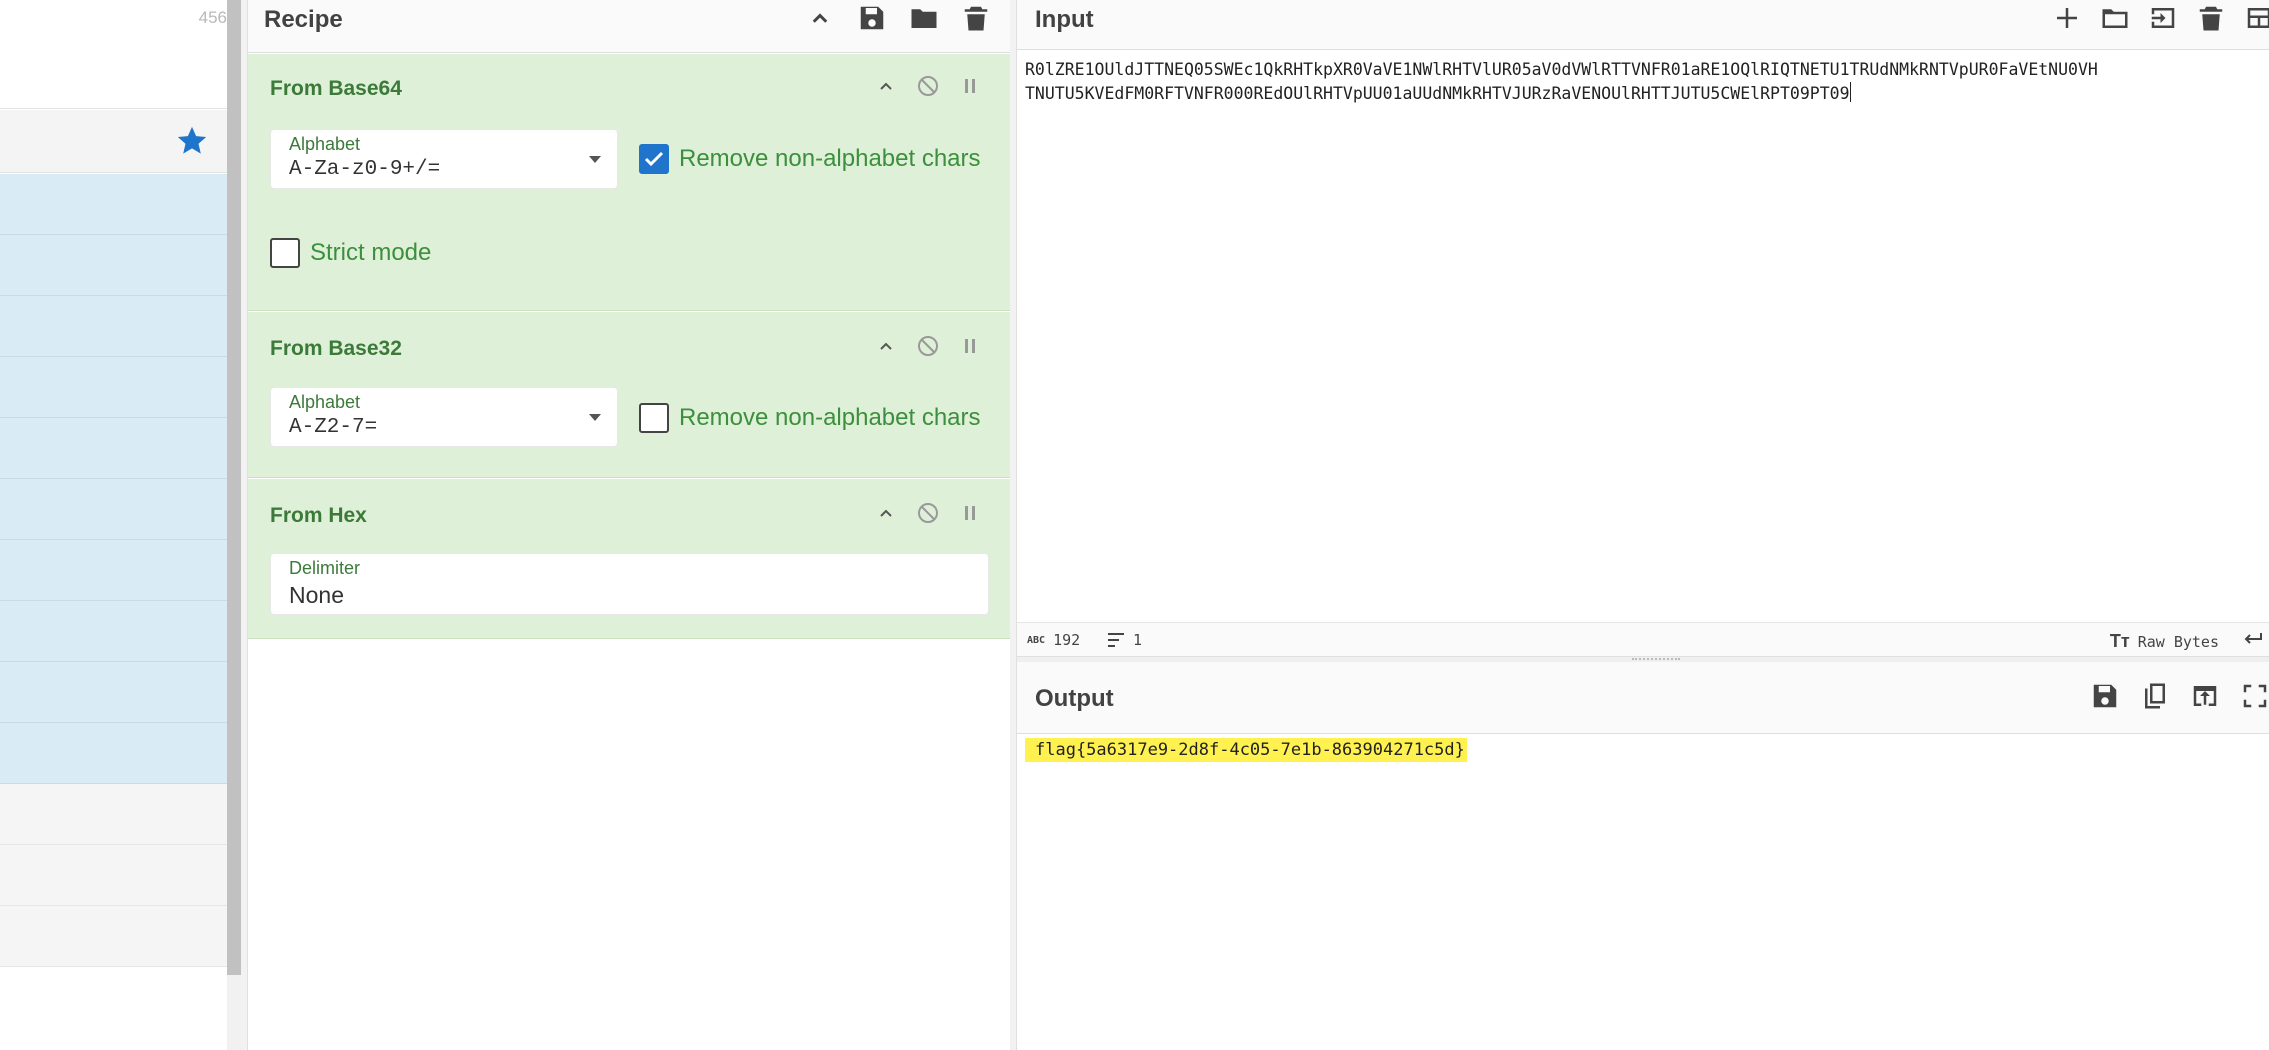 Image resolution: width=2269 pixels, height=1050 pixels. I want to click on alphabet-select: Alphabet A-Z2-7=, so click(444, 417).